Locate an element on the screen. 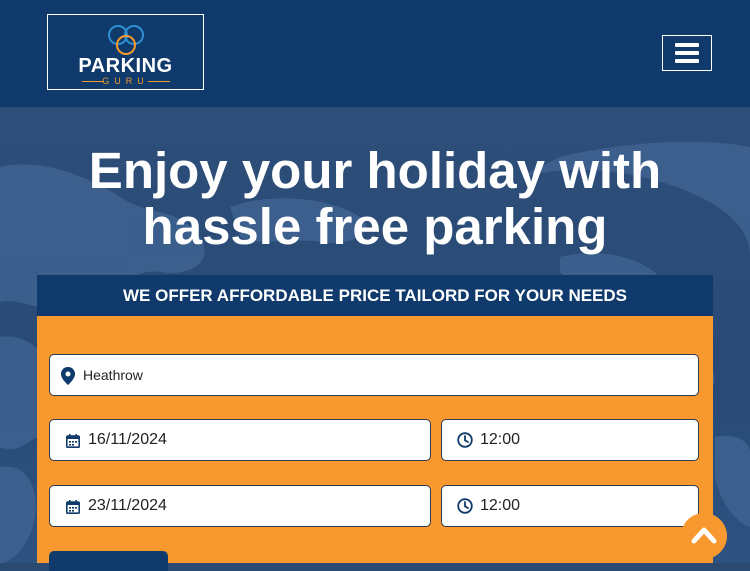  drop-off-time-value: 12:00 is located at coordinates (500, 439).